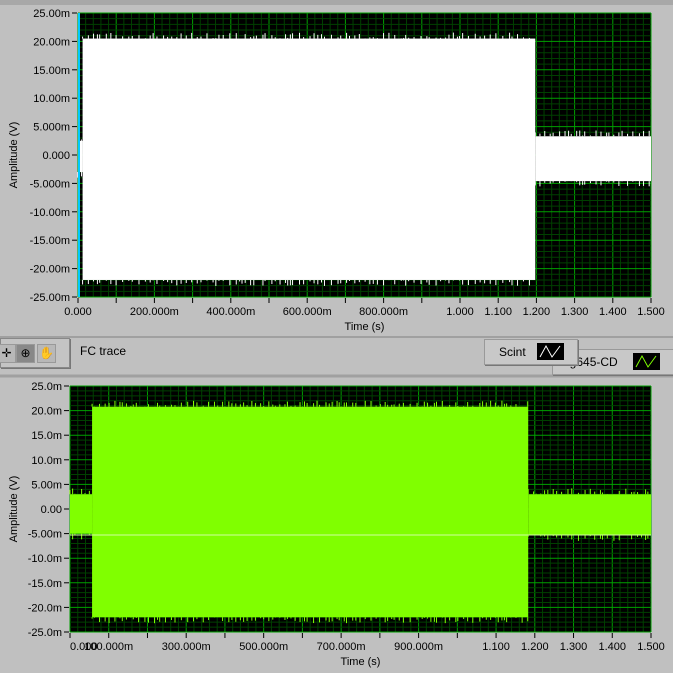 The height and width of the screenshot is (673, 673). What do you see at coordinates (186, 647) in the screenshot?
I see `x-tick-label: 300.000m` at bounding box center [186, 647].